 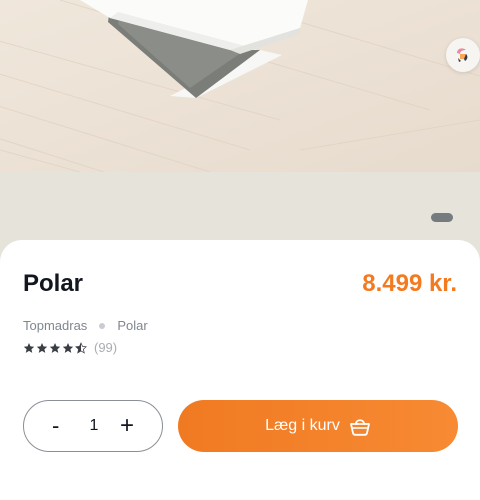 I want to click on add-to-cart-label: Læg i kurv, so click(x=302, y=425).